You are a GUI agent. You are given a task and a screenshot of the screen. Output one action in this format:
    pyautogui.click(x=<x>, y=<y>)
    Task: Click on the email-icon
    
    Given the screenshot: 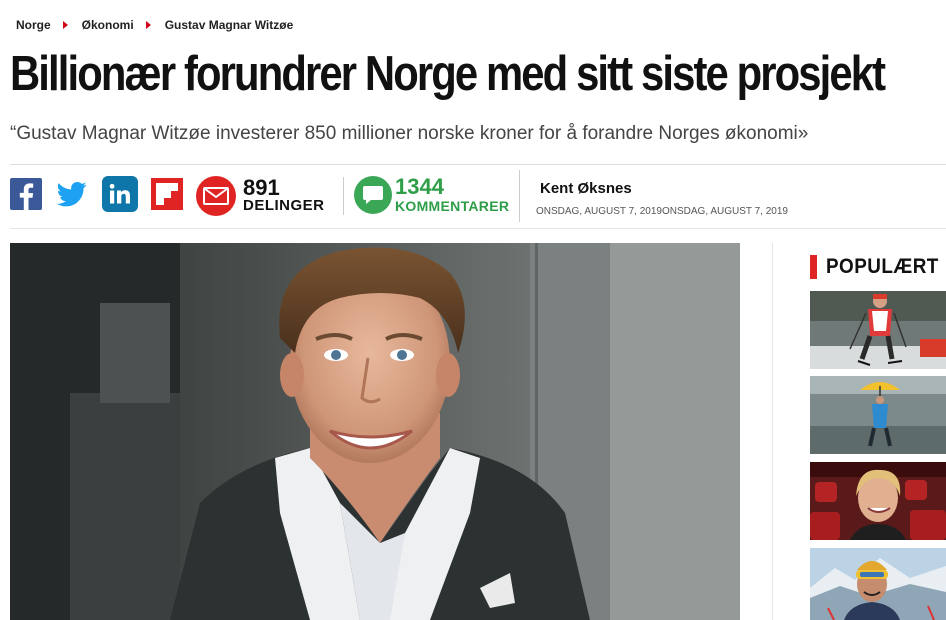 What is the action you would take?
    pyautogui.click(x=216, y=196)
    